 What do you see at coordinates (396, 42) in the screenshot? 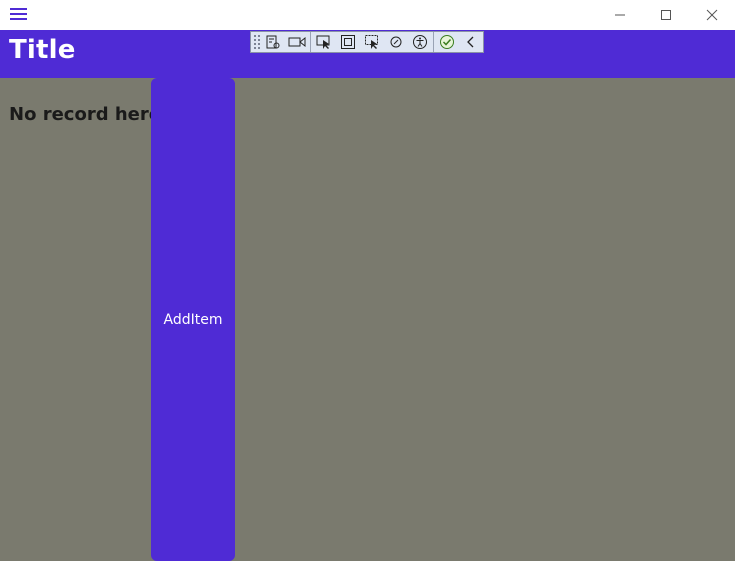
I see `binding-failures-icon` at bounding box center [396, 42].